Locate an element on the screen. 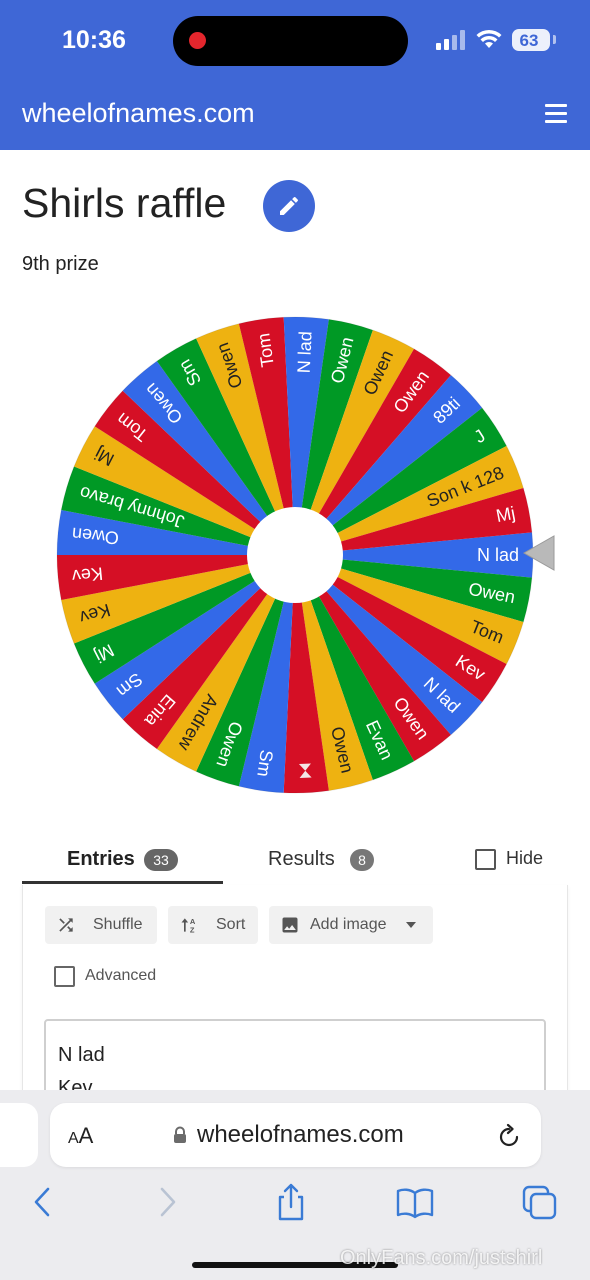  caret-down-icon is located at coordinates (411, 925).